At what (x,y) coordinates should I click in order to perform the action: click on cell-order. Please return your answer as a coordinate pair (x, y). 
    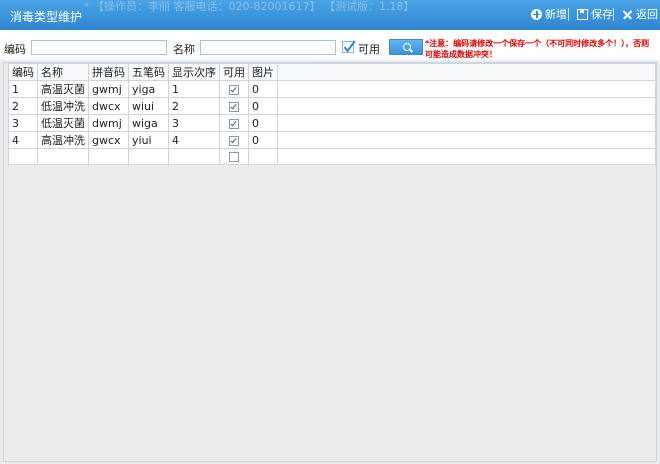
    Looking at the image, I should click on (194, 156).